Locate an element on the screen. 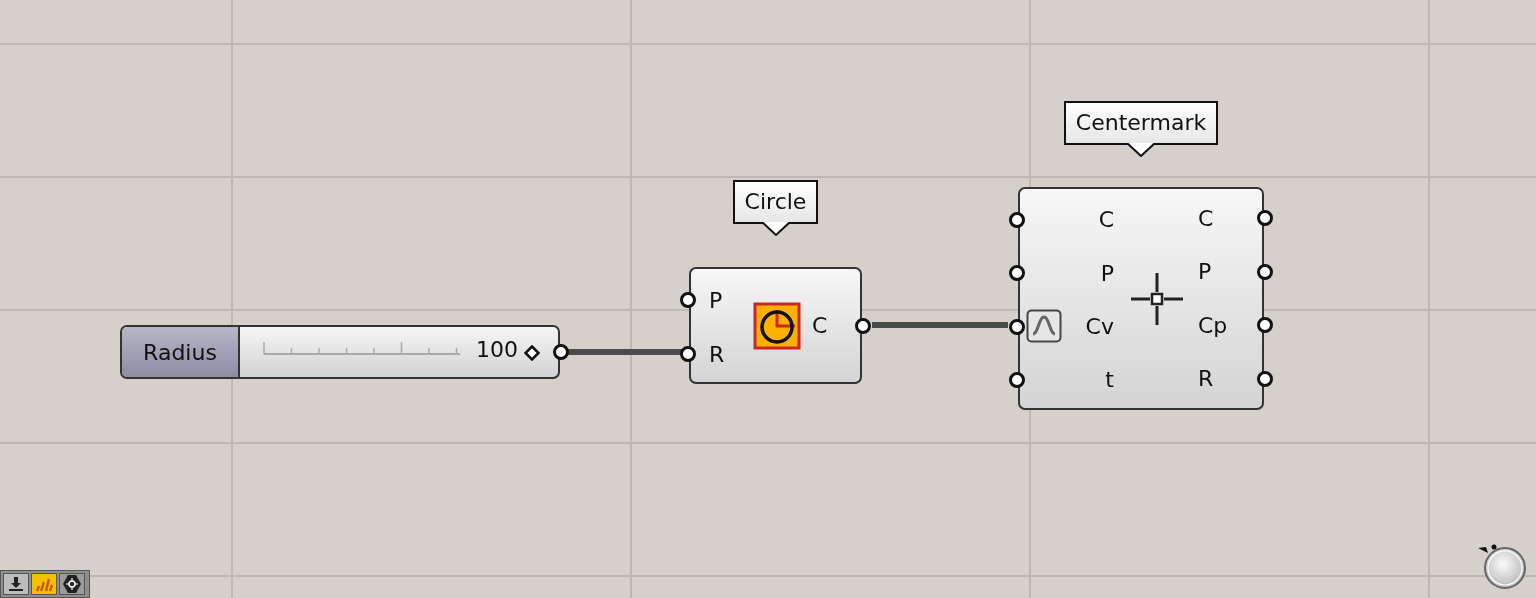 Image resolution: width=1536 pixels, height=598 pixels. component-name-tag: Circle is located at coordinates (775, 202).